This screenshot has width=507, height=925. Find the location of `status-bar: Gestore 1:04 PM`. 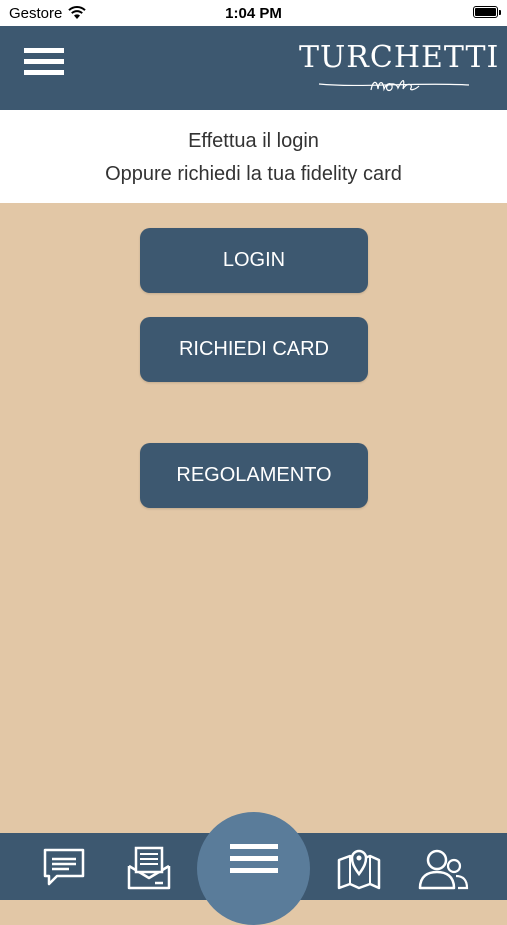

status-bar: Gestore 1:04 PM is located at coordinates (253, 13).